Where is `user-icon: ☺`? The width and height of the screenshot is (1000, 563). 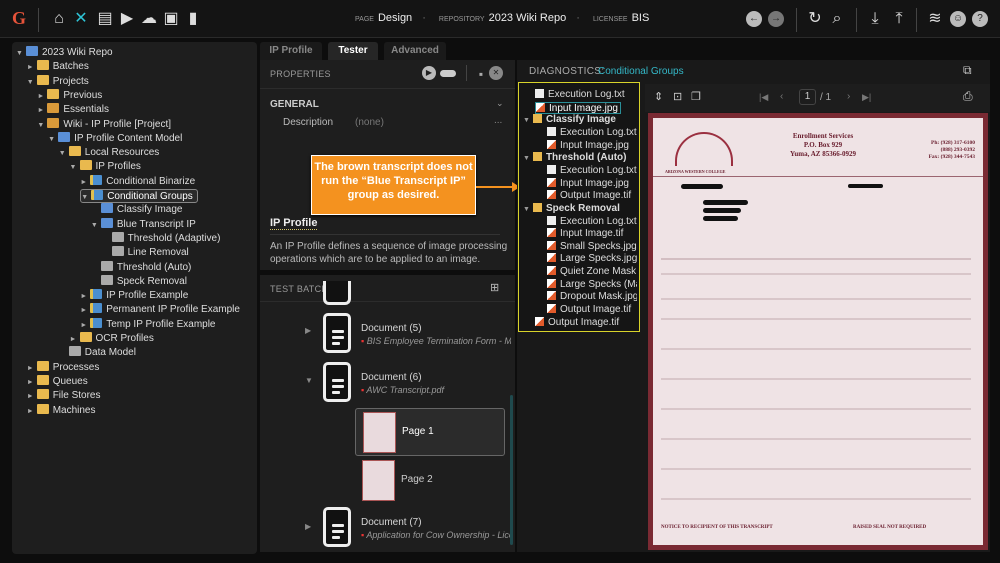 user-icon: ☺ is located at coordinates (958, 19).